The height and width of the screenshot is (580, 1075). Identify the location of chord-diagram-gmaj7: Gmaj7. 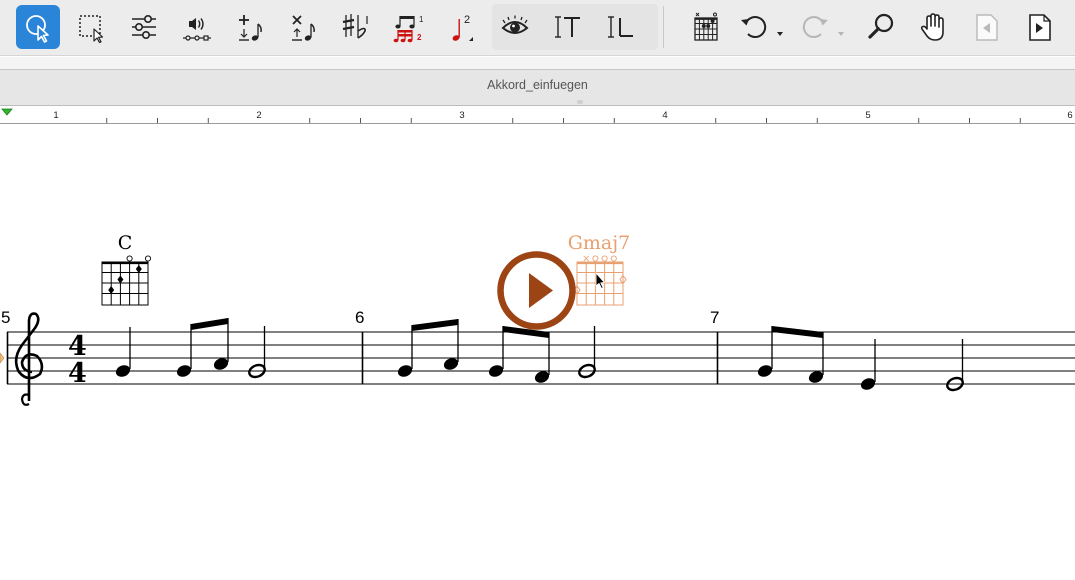
(599, 269).